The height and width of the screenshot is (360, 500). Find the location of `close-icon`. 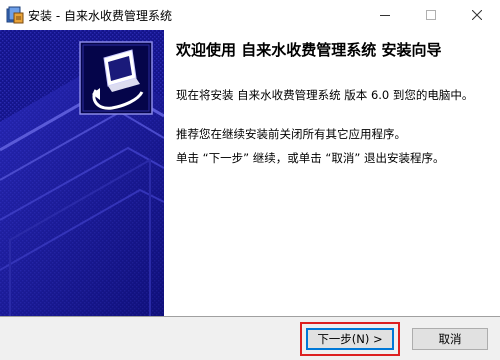

close-icon is located at coordinates (477, 15).